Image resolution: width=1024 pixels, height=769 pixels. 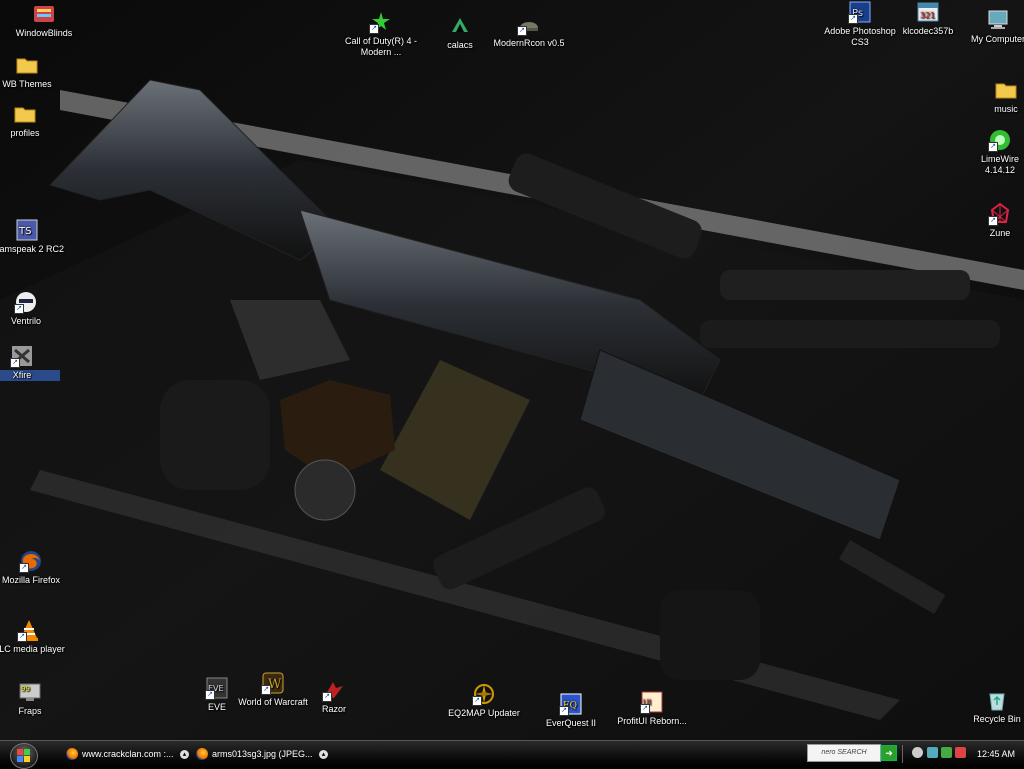 What do you see at coordinates (999, 164) in the screenshot?
I see `icon-label: LimeWire 4.14.12` at bounding box center [999, 164].